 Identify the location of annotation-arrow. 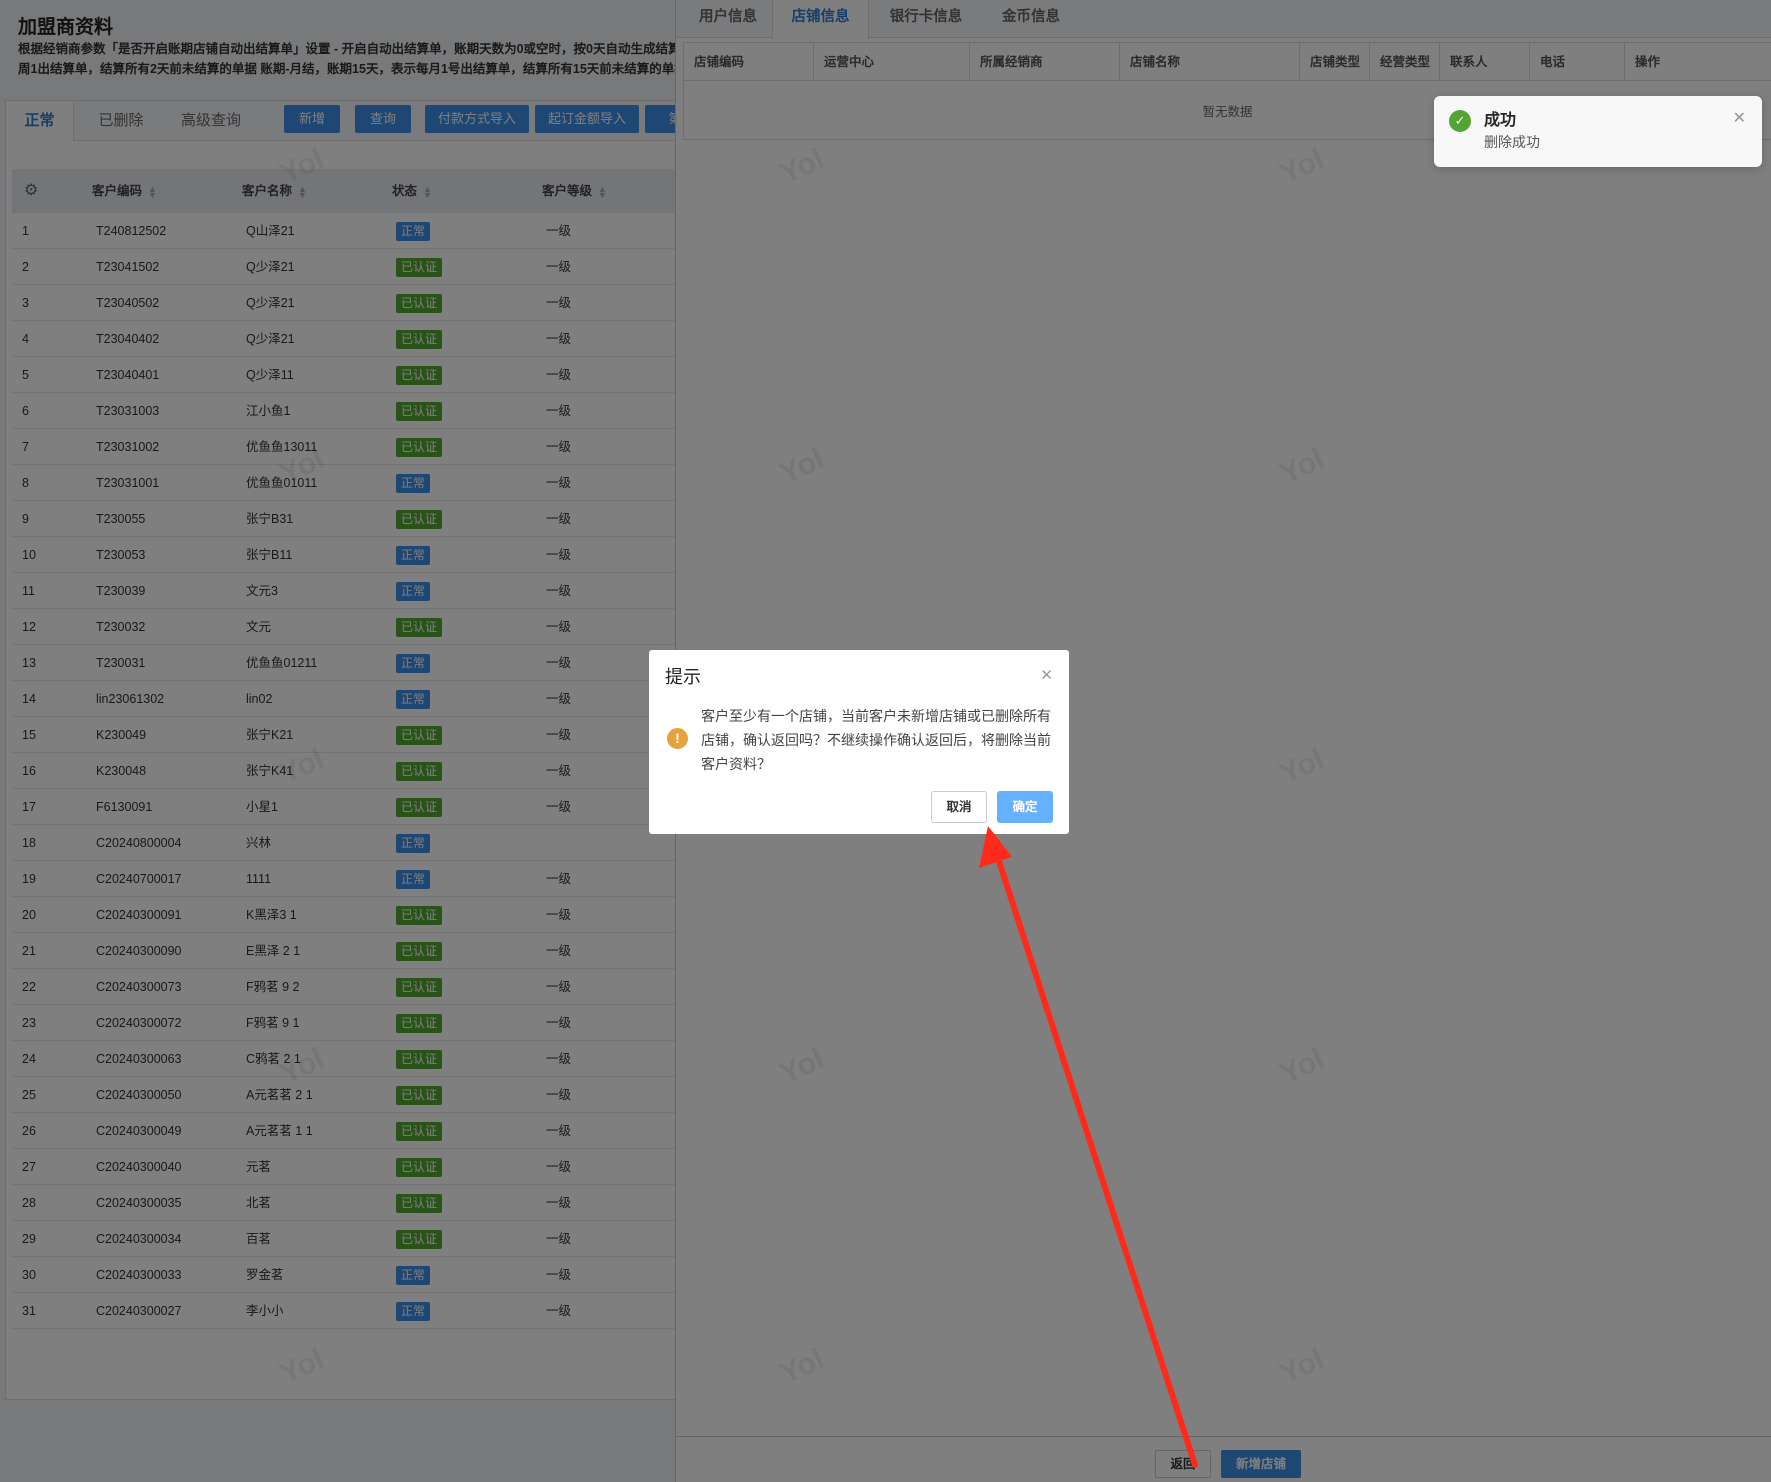
(1088, 1147).